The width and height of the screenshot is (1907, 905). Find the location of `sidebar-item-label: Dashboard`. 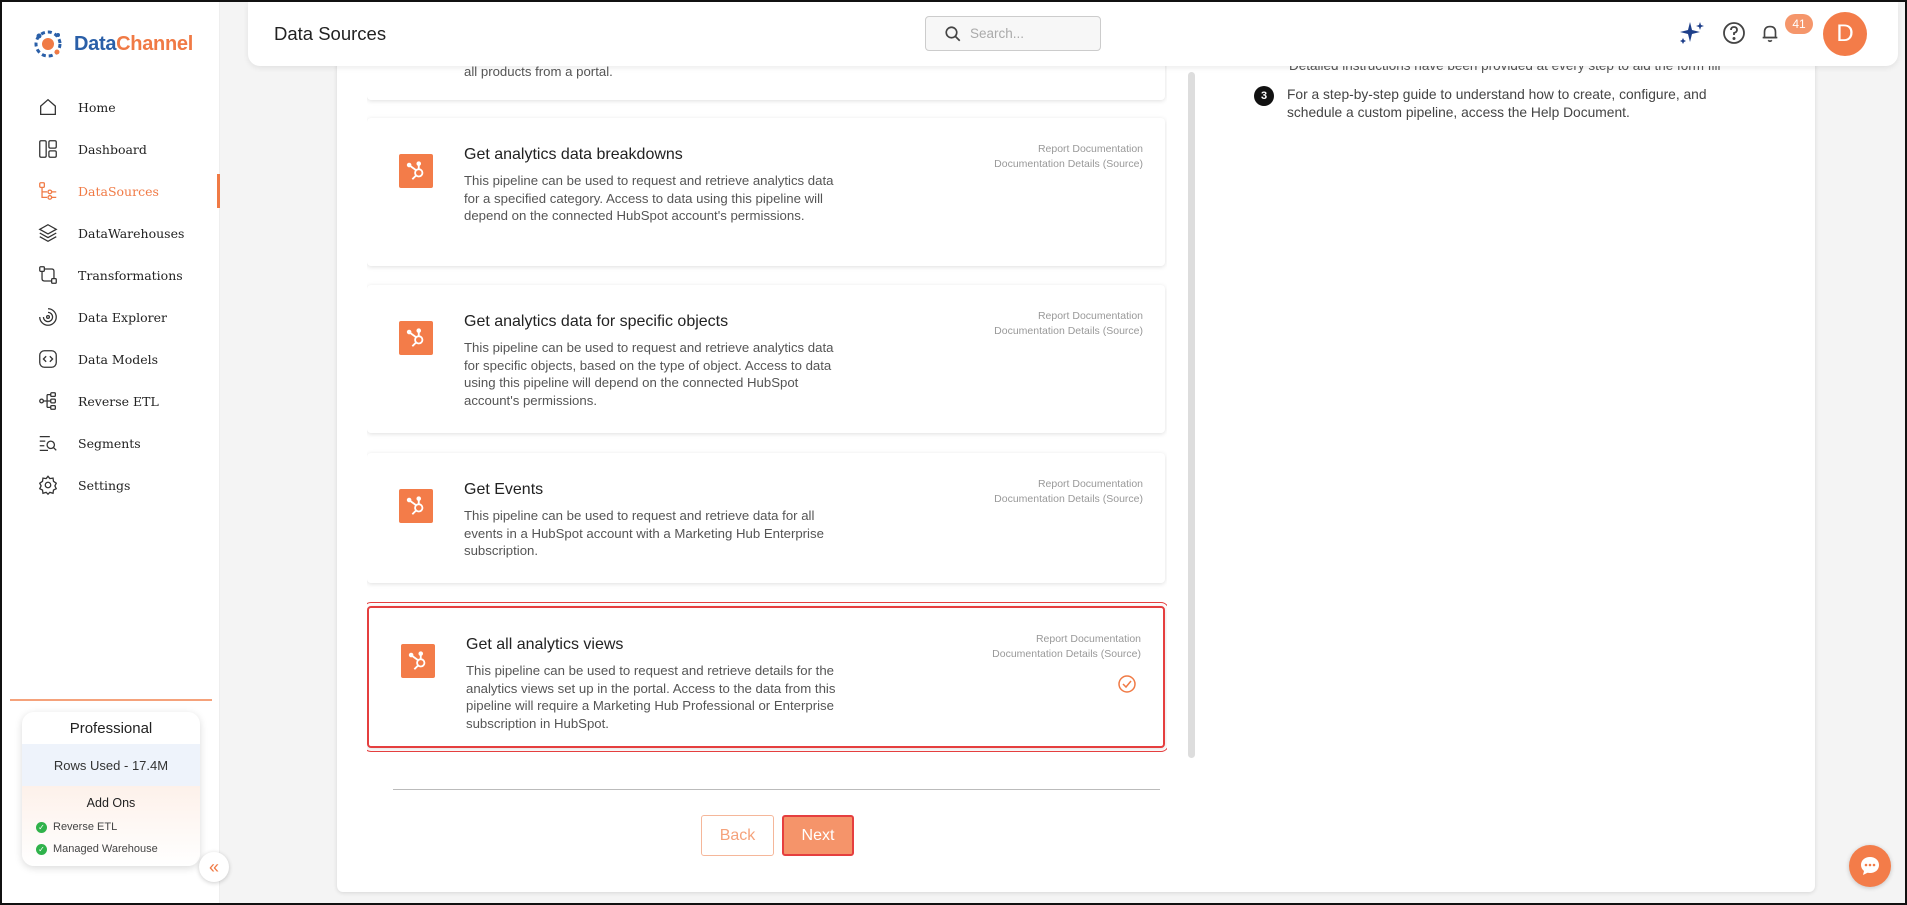

sidebar-item-label: Dashboard is located at coordinates (112, 149).